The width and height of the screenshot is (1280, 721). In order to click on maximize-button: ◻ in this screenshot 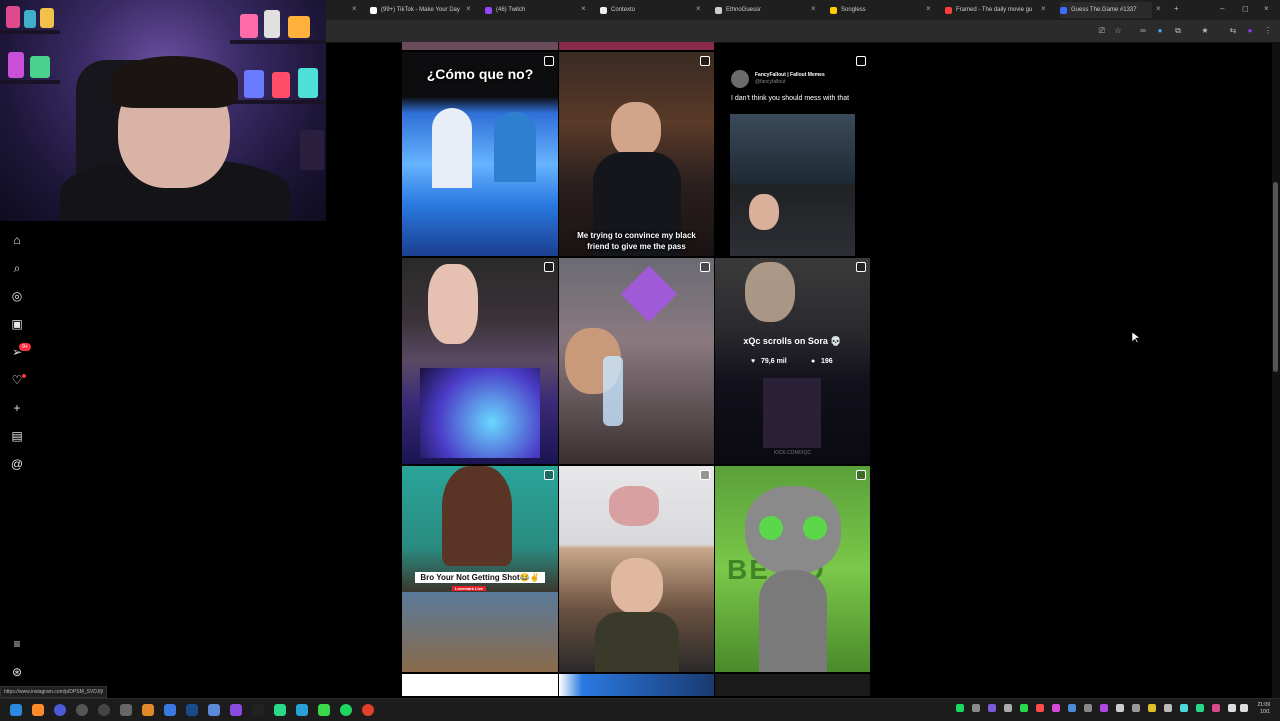, I will do `click(1245, 9)`.